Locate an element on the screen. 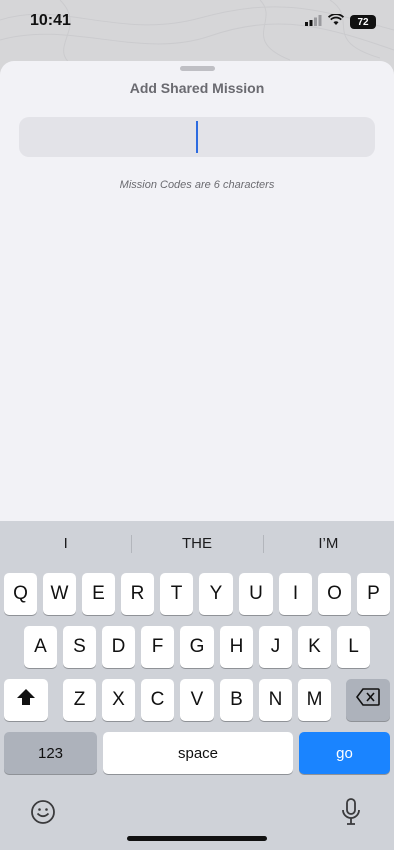  emoji-icon is located at coordinates (43, 814).